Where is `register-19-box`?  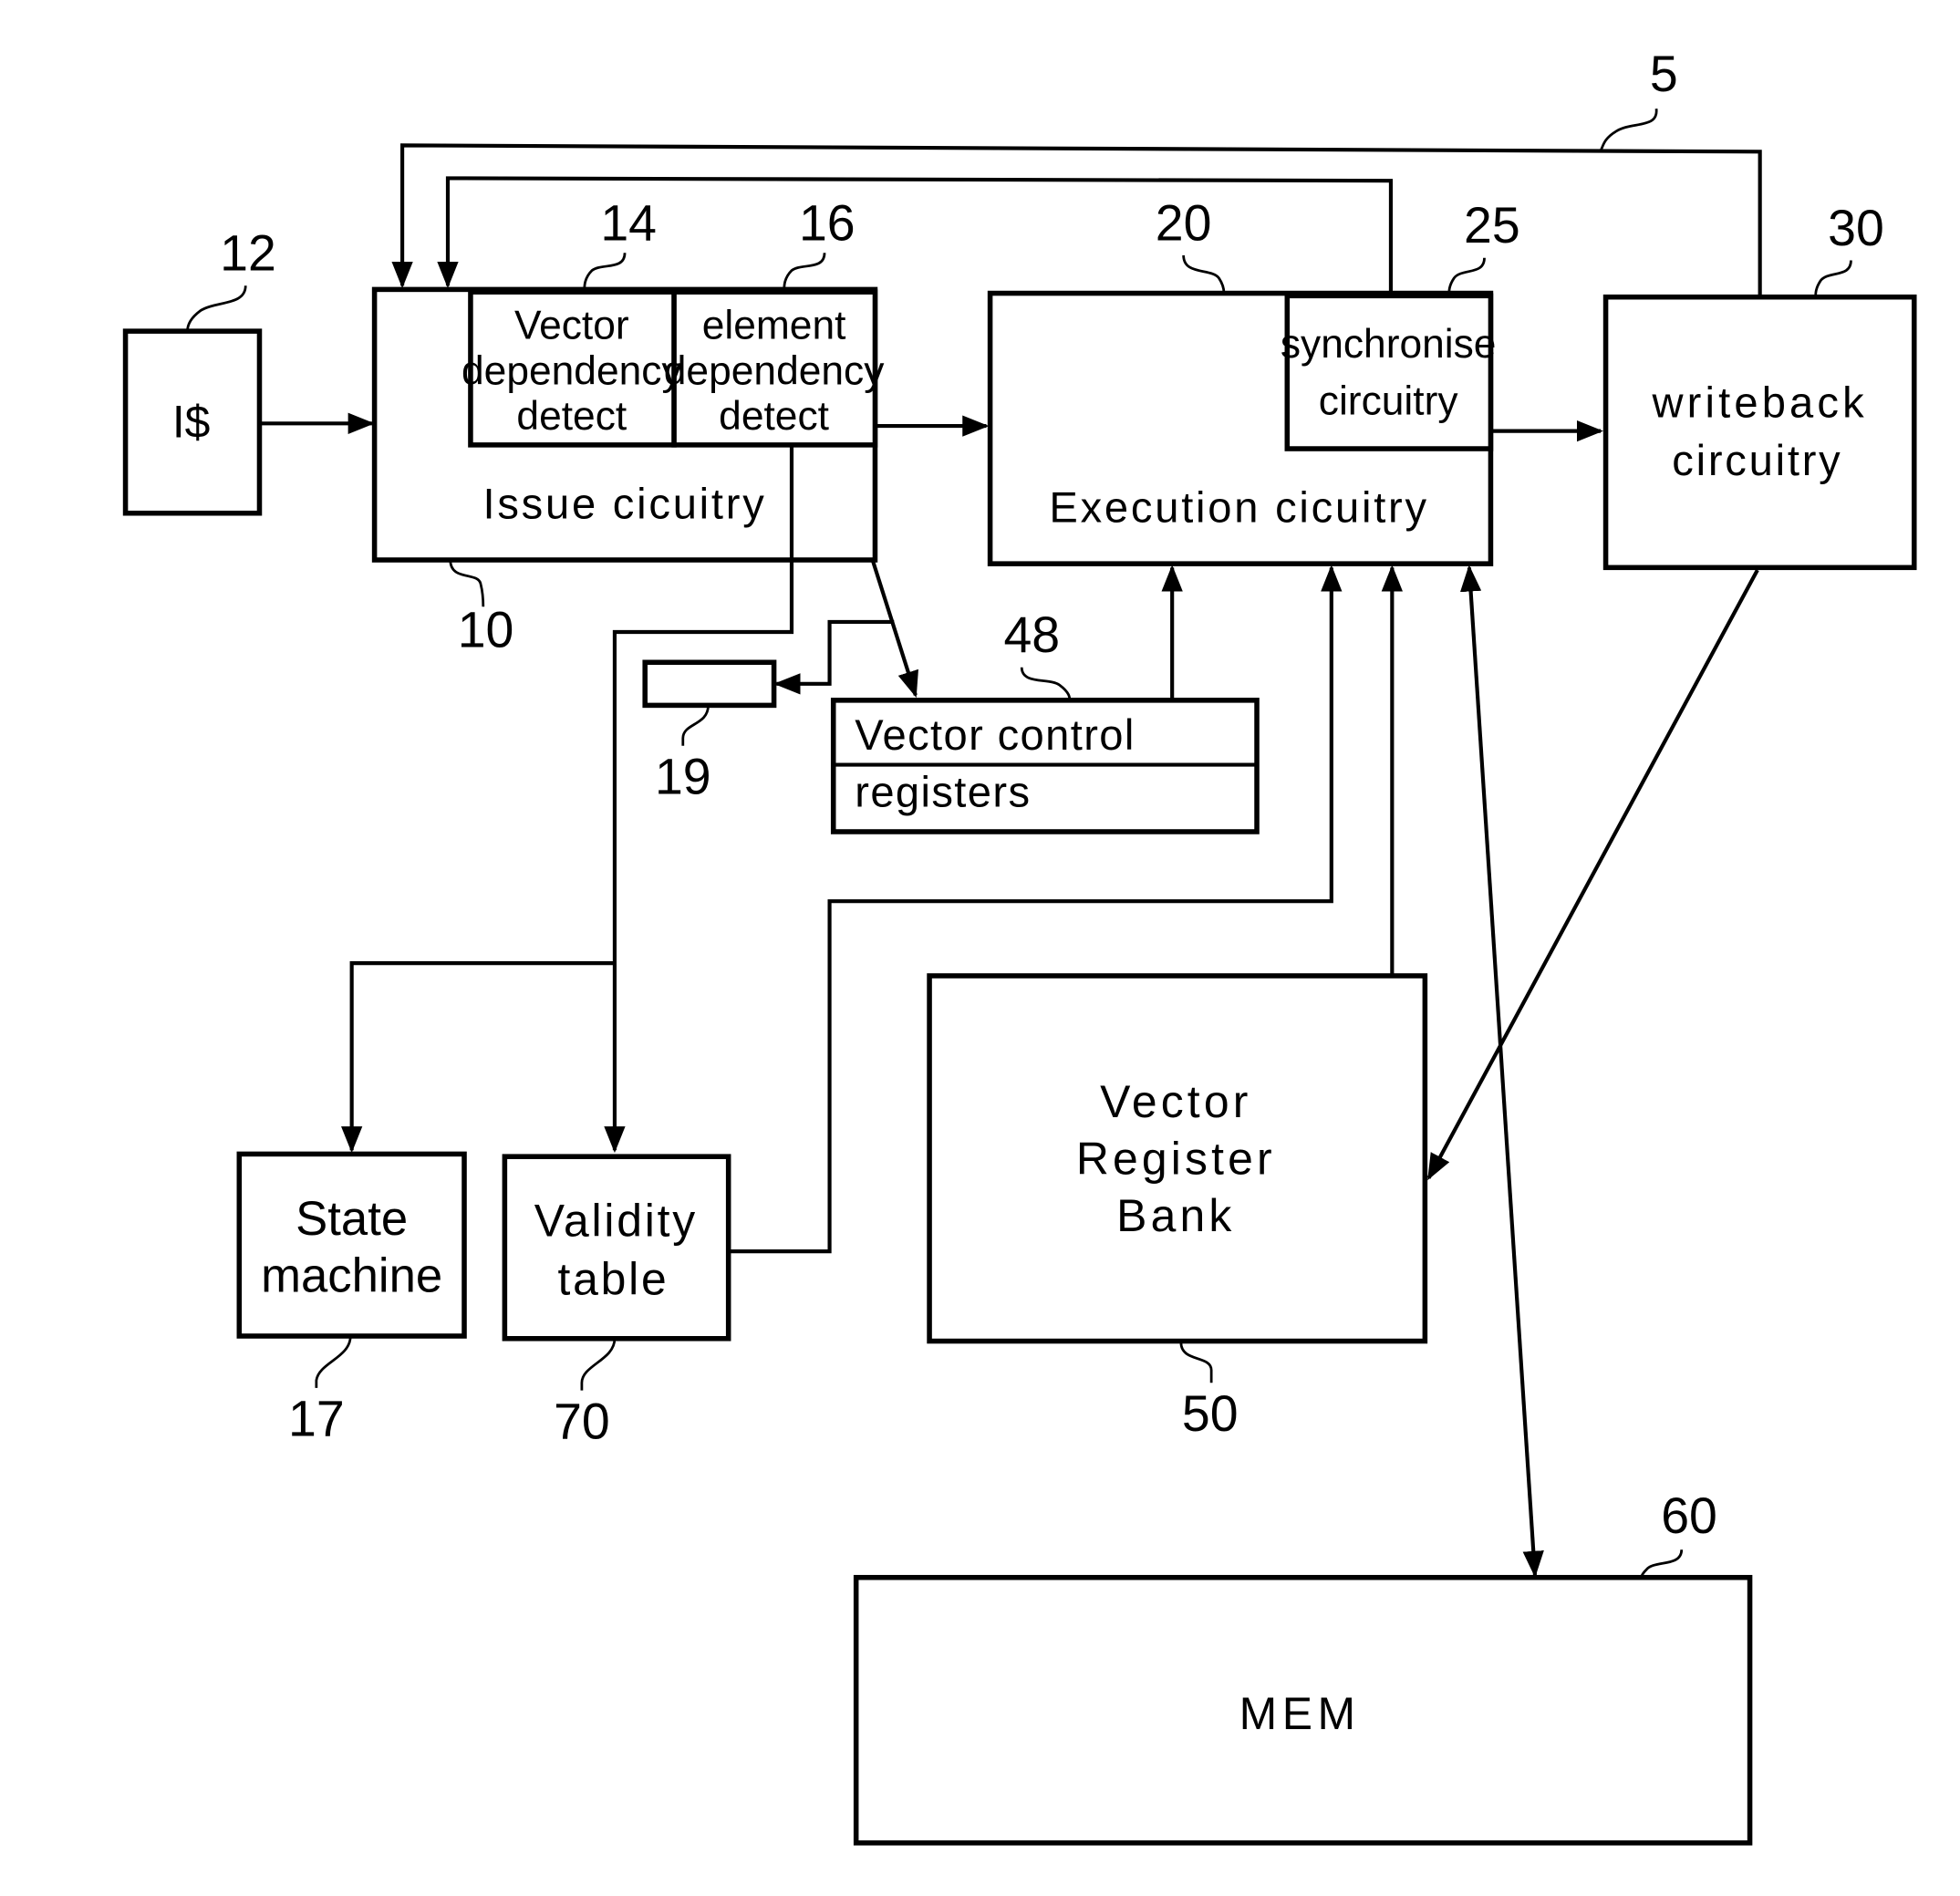
register-19-box is located at coordinates (709, 684).